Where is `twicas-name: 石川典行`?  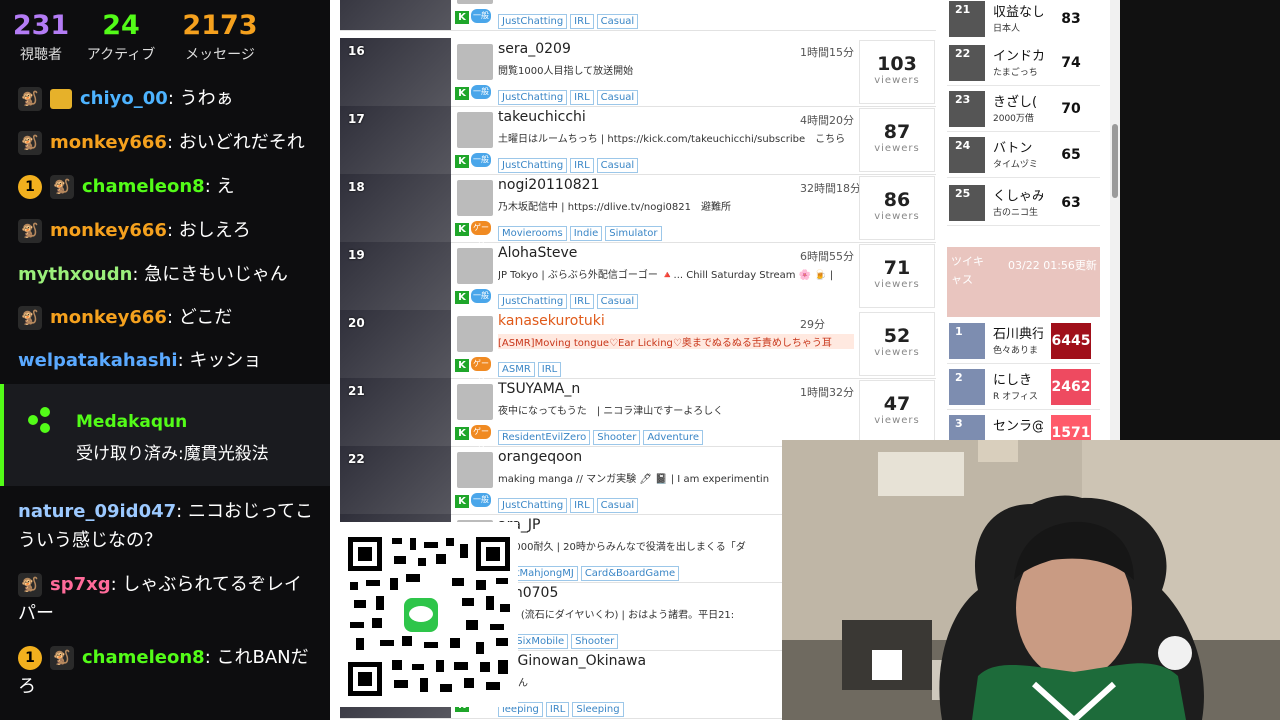
twicas-name: 石川典行 is located at coordinates (1018, 332).